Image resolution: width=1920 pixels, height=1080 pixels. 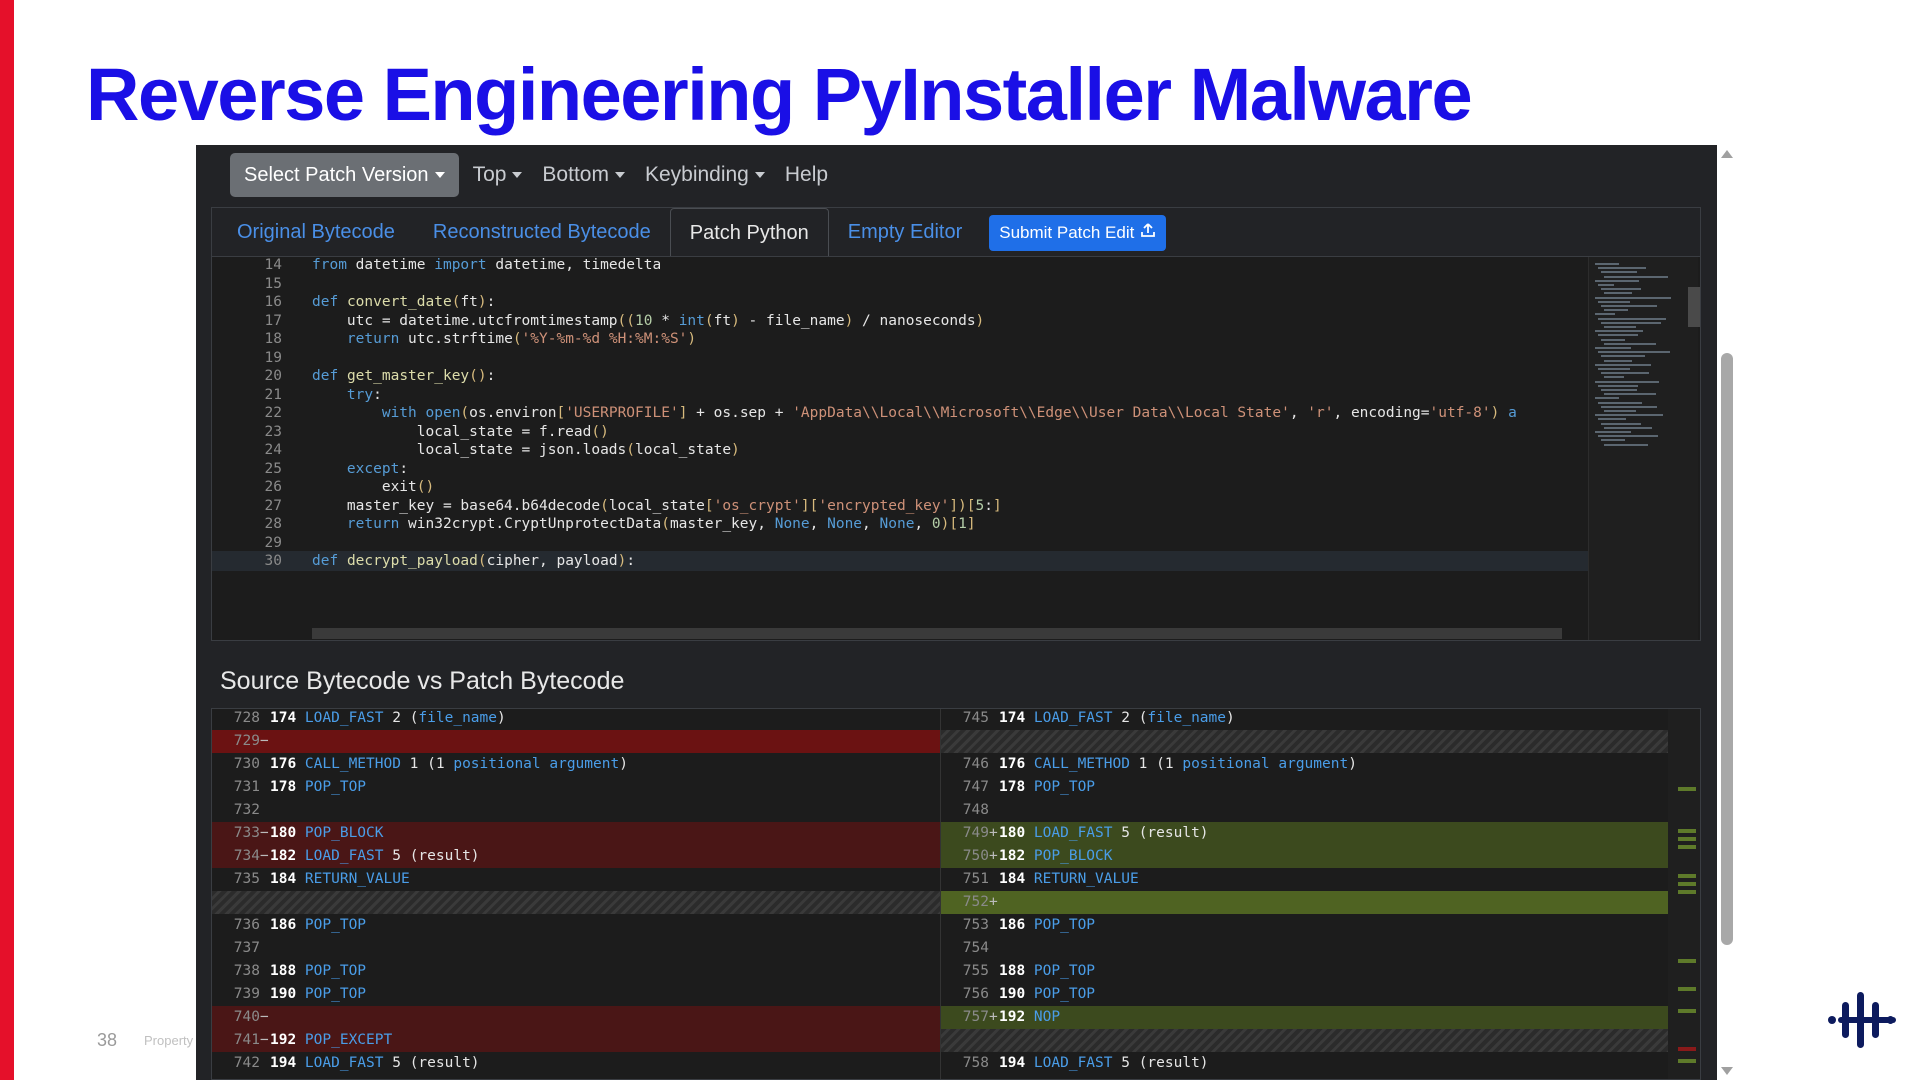 I want to click on code-text: def convert_date(ft):, so click(x=404, y=302).